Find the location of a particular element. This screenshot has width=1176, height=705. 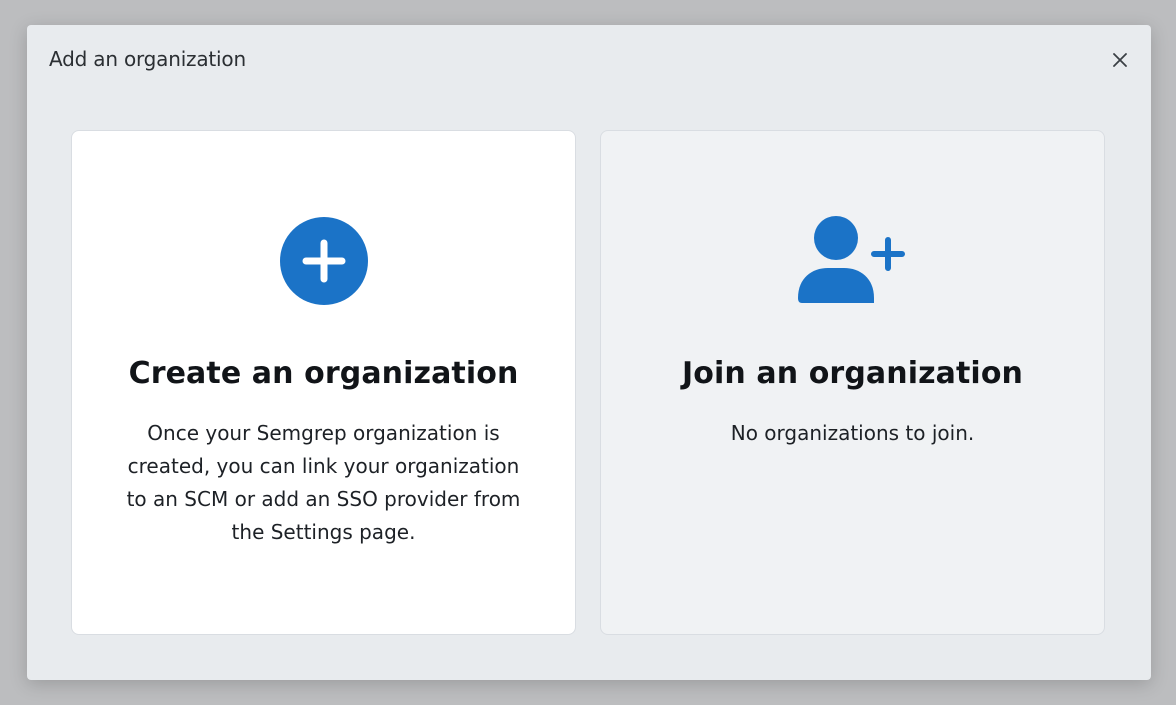

close-icon is located at coordinates (1120, 60).